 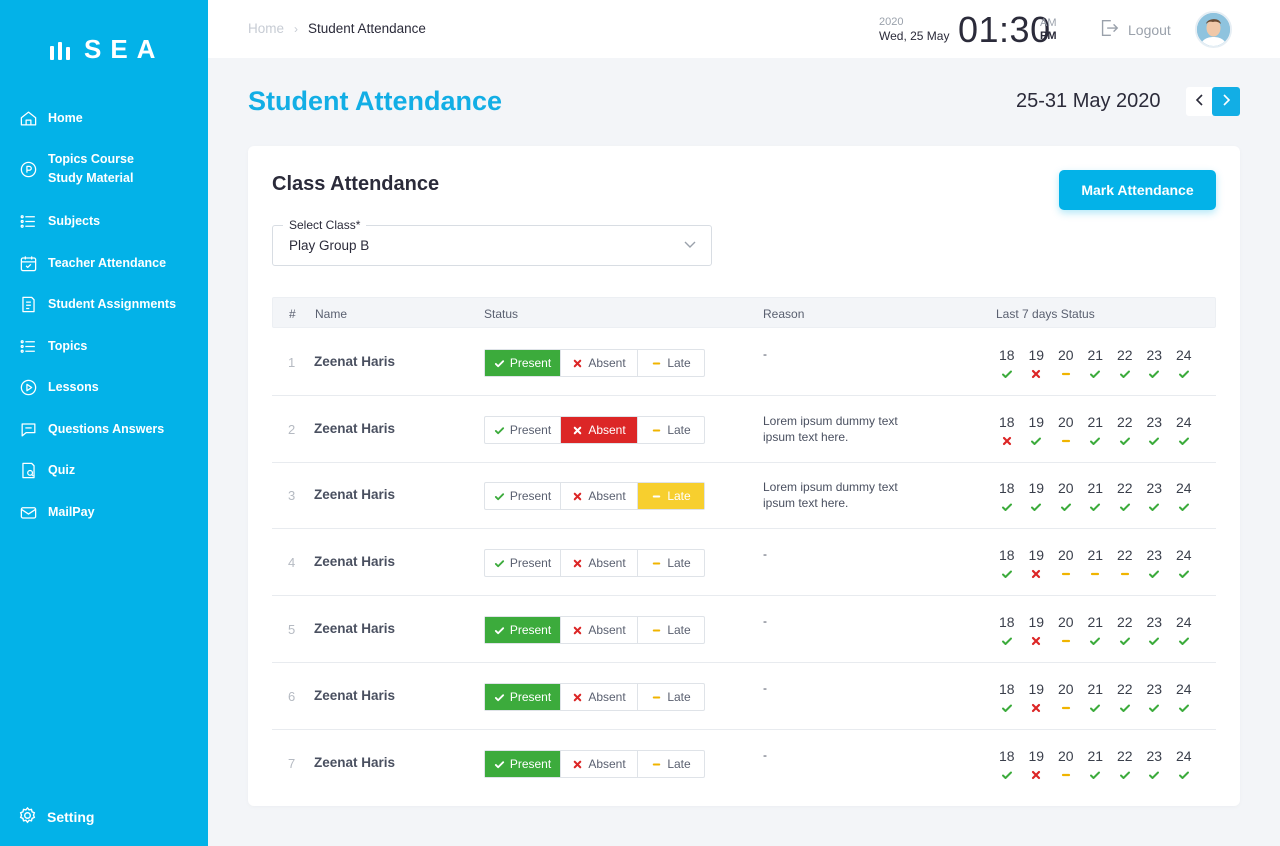 What do you see at coordinates (68, 345) in the screenshot?
I see `sidebar-item-label: Topics` at bounding box center [68, 345].